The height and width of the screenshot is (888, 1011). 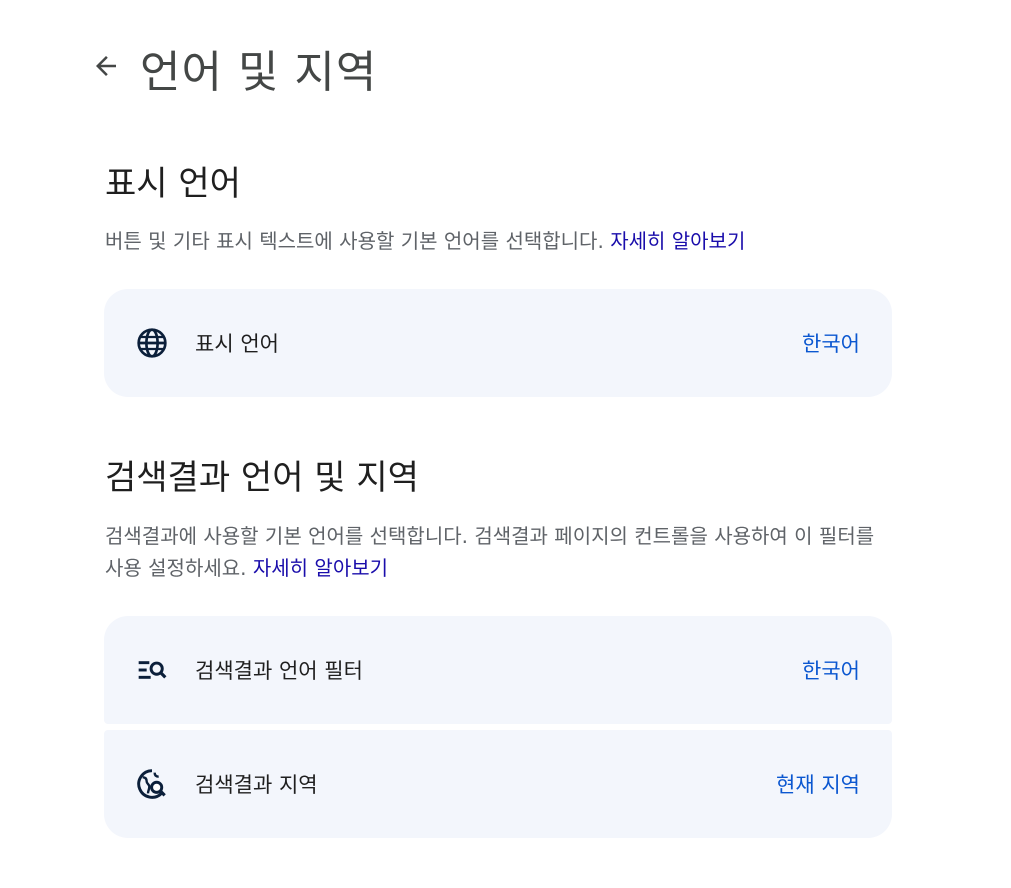 I want to click on arrow-back-icon, so click(x=106, y=68).